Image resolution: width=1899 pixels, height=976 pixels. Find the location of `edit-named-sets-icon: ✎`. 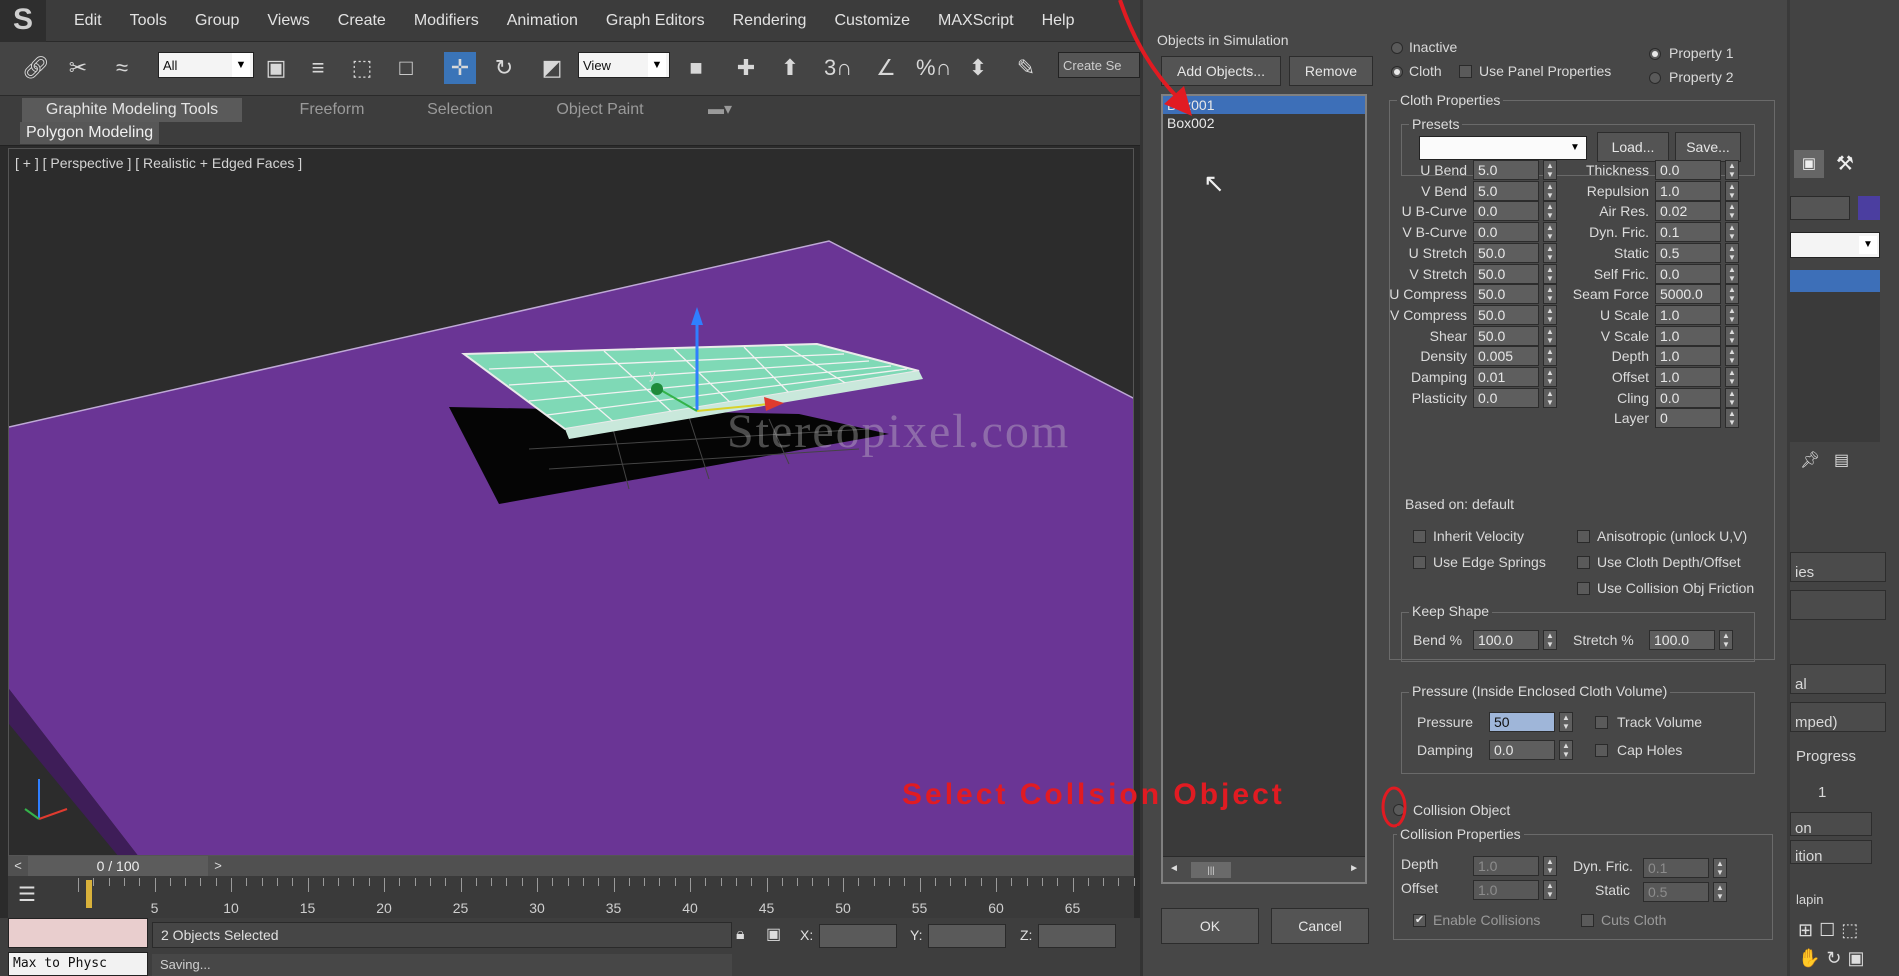

edit-named-sets-icon: ✎ is located at coordinates (1026, 68).